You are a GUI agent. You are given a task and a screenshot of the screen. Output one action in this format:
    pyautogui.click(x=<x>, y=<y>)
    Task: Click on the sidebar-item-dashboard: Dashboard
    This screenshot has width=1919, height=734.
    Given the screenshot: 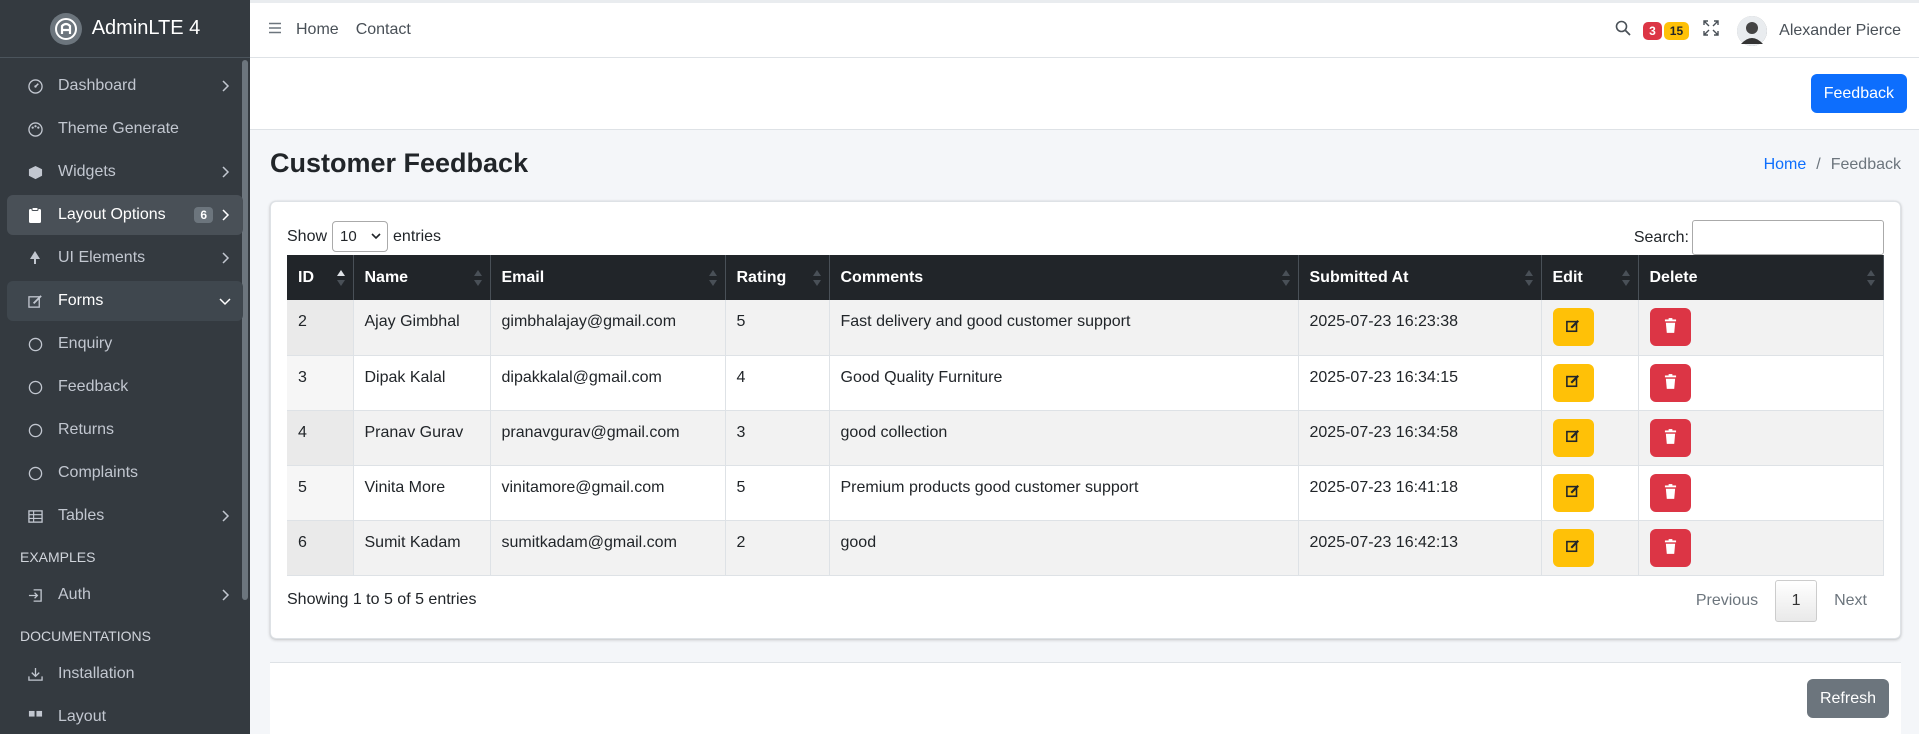 What is the action you would take?
    pyautogui.click(x=125, y=86)
    